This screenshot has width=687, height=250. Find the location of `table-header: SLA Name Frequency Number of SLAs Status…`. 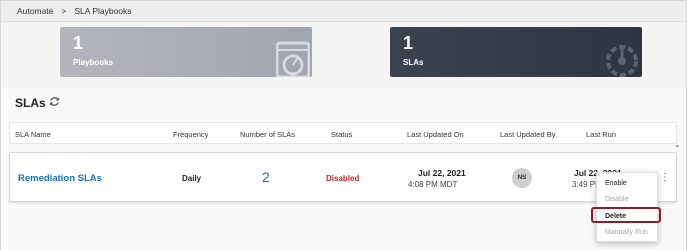

table-header: SLA Name Frequency Number of SLAs Status… is located at coordinates (343, 133).